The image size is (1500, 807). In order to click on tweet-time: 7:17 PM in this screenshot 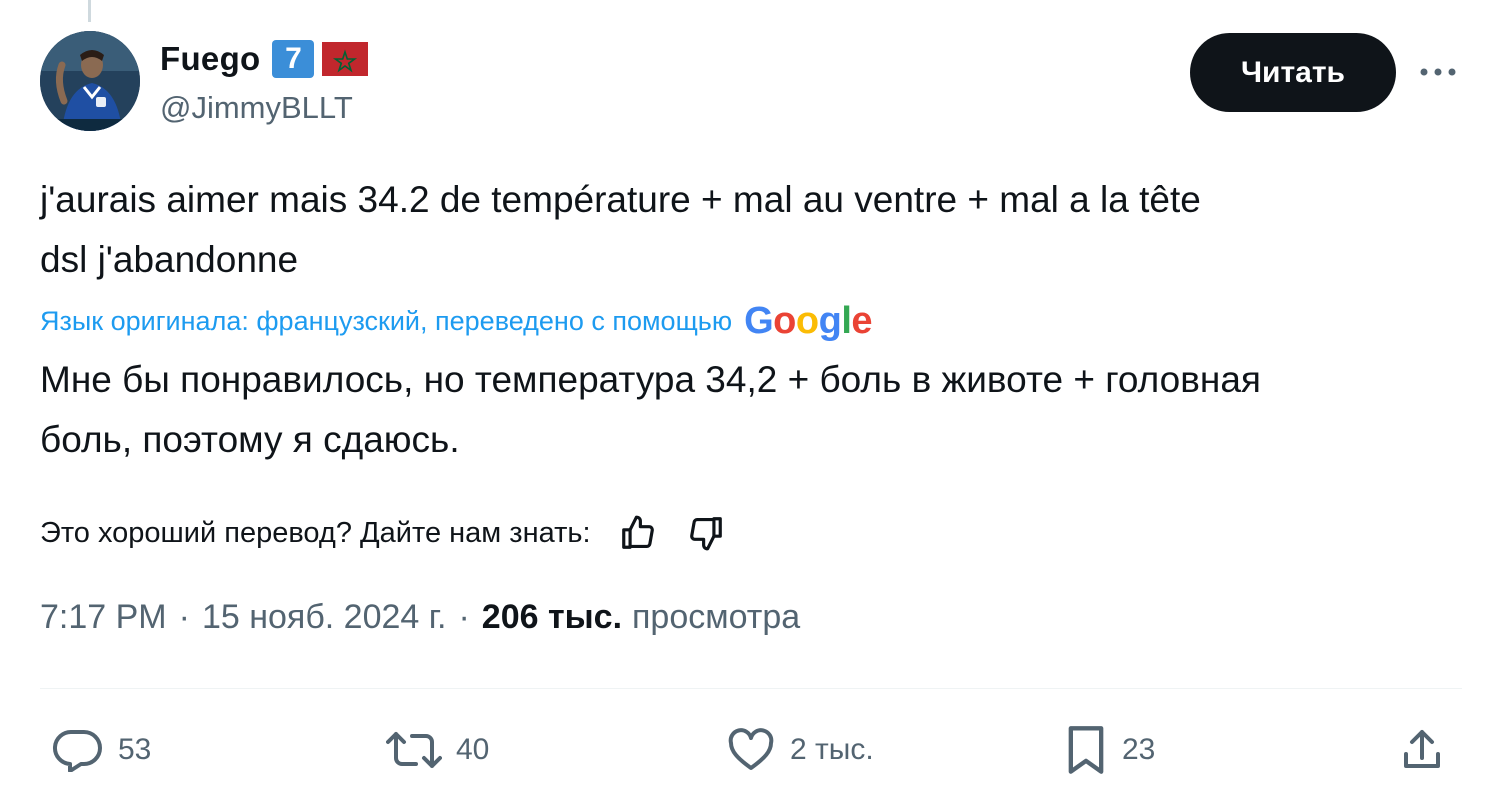, I will do `click(103, 617)`.